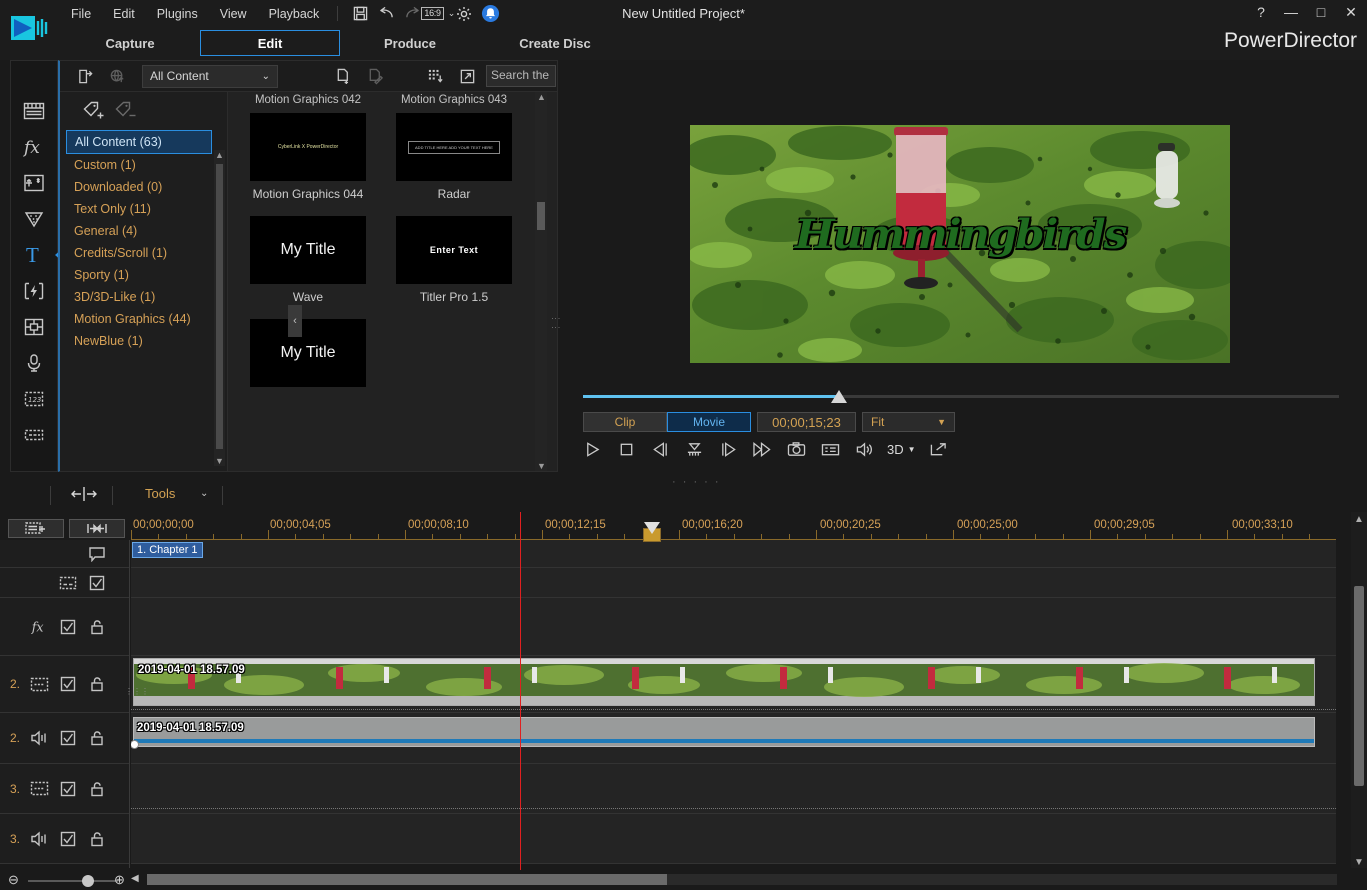 The height and width of the screenshot is (890, 1367). Describe the element at coordinates (135, 878) in the screenshot. I see `scroll-left-icon: ◀` at that location.